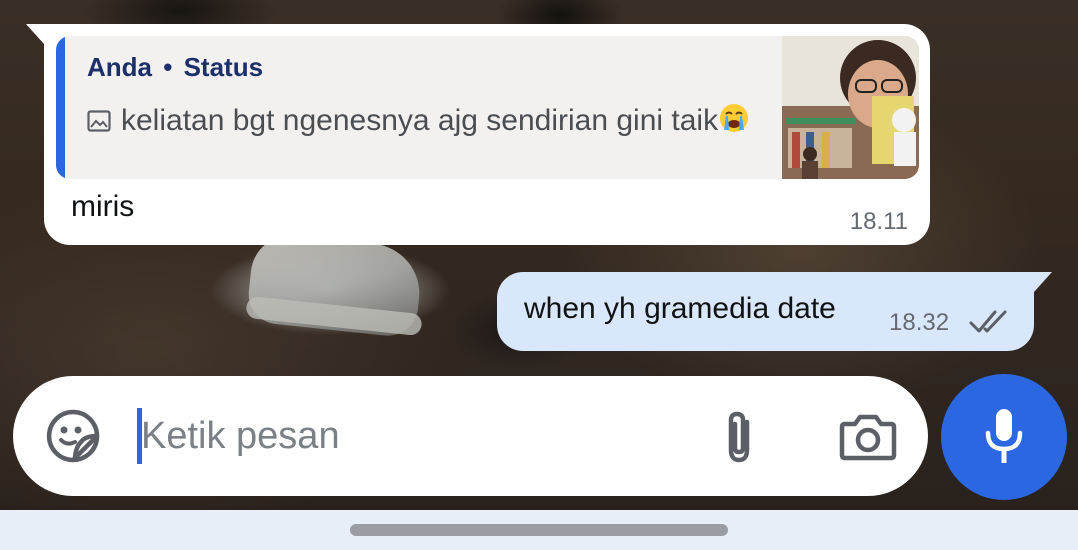 This screenshot has width=1078, height=550. What do you see at coordinates (919, 322) in the screenshot?
I see `message-timestamp: 18.32` at bounding box center [919, 322].